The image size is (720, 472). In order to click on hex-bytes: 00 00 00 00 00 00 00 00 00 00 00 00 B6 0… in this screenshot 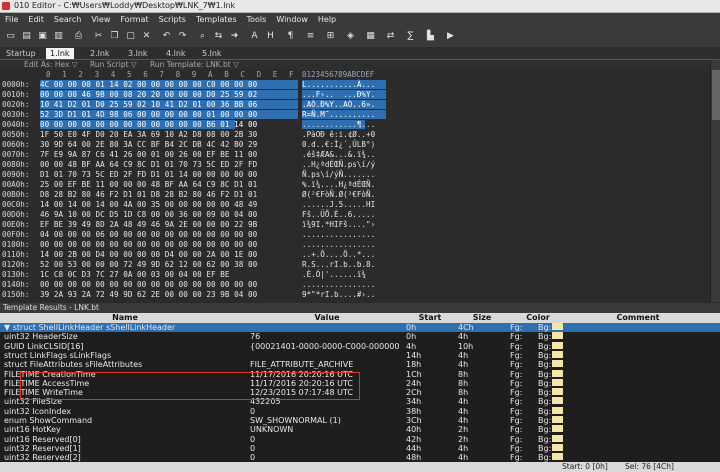, I will do `click(169, 124)`.